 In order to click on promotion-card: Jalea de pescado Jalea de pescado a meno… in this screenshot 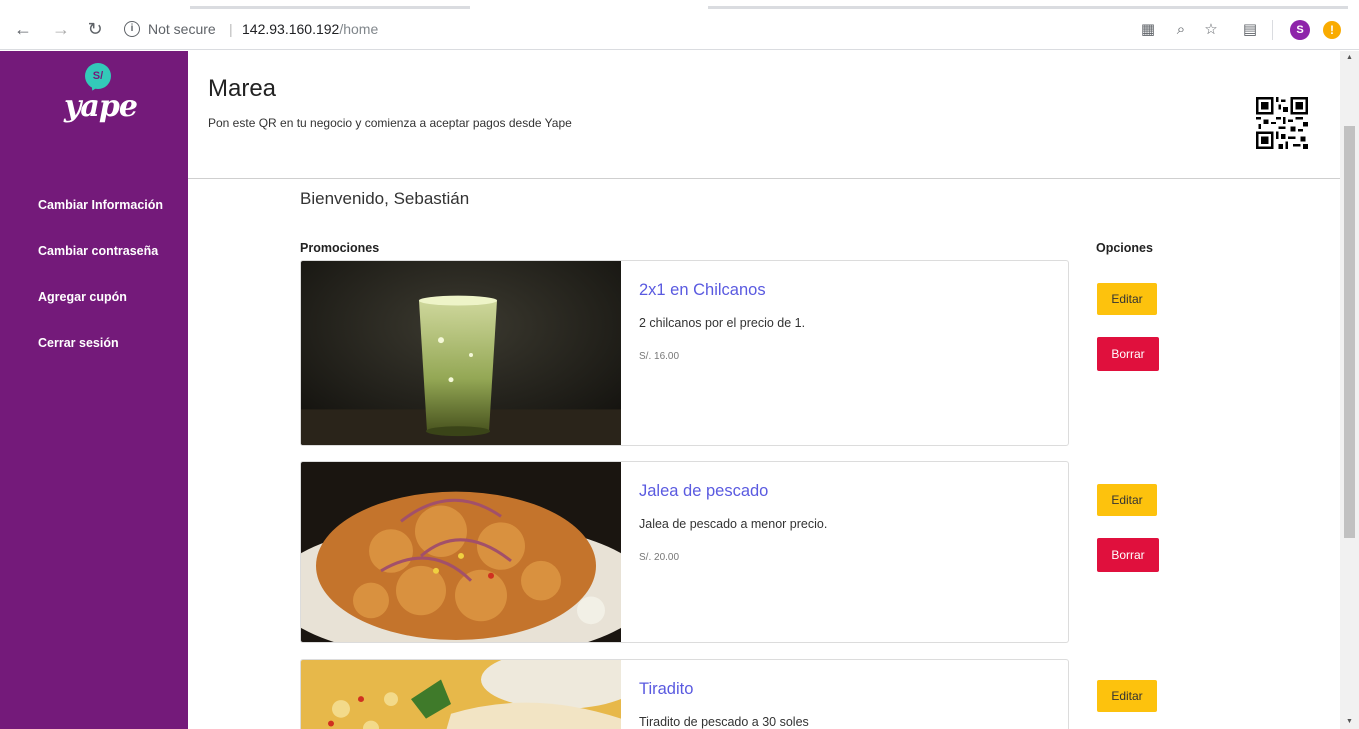, I will do `click(684, 552)`.